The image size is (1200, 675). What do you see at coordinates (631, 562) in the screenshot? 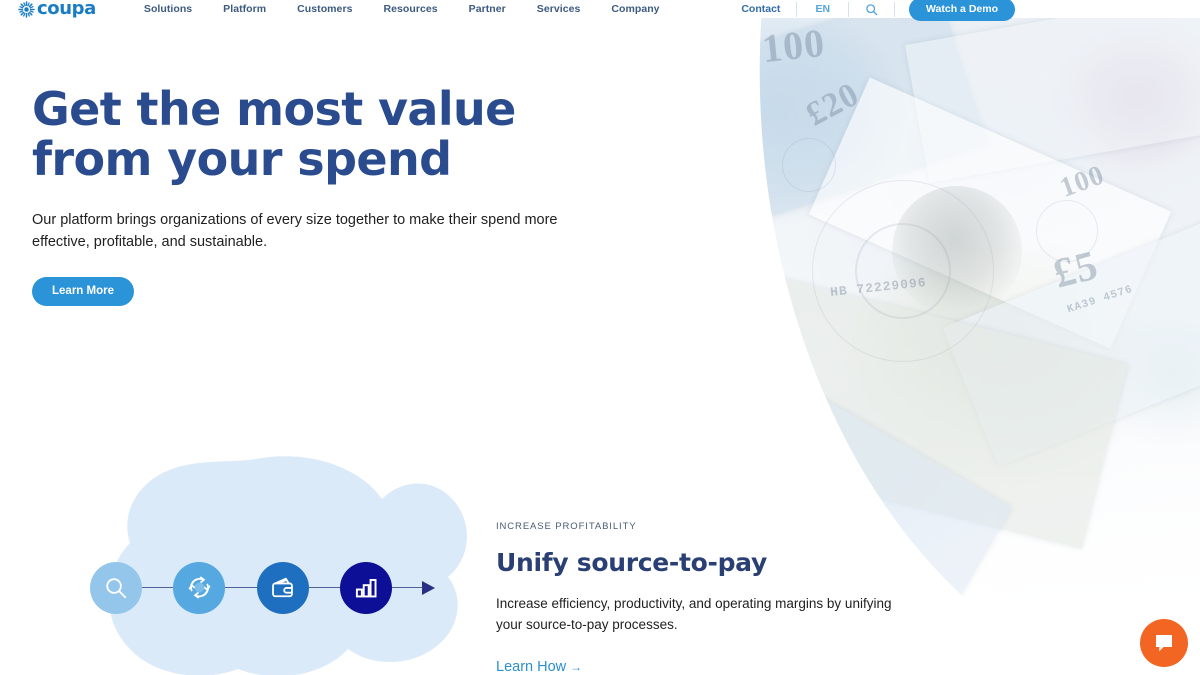
I see `promo-title: Unify source-to-pay` at bounding box center [631, 562].